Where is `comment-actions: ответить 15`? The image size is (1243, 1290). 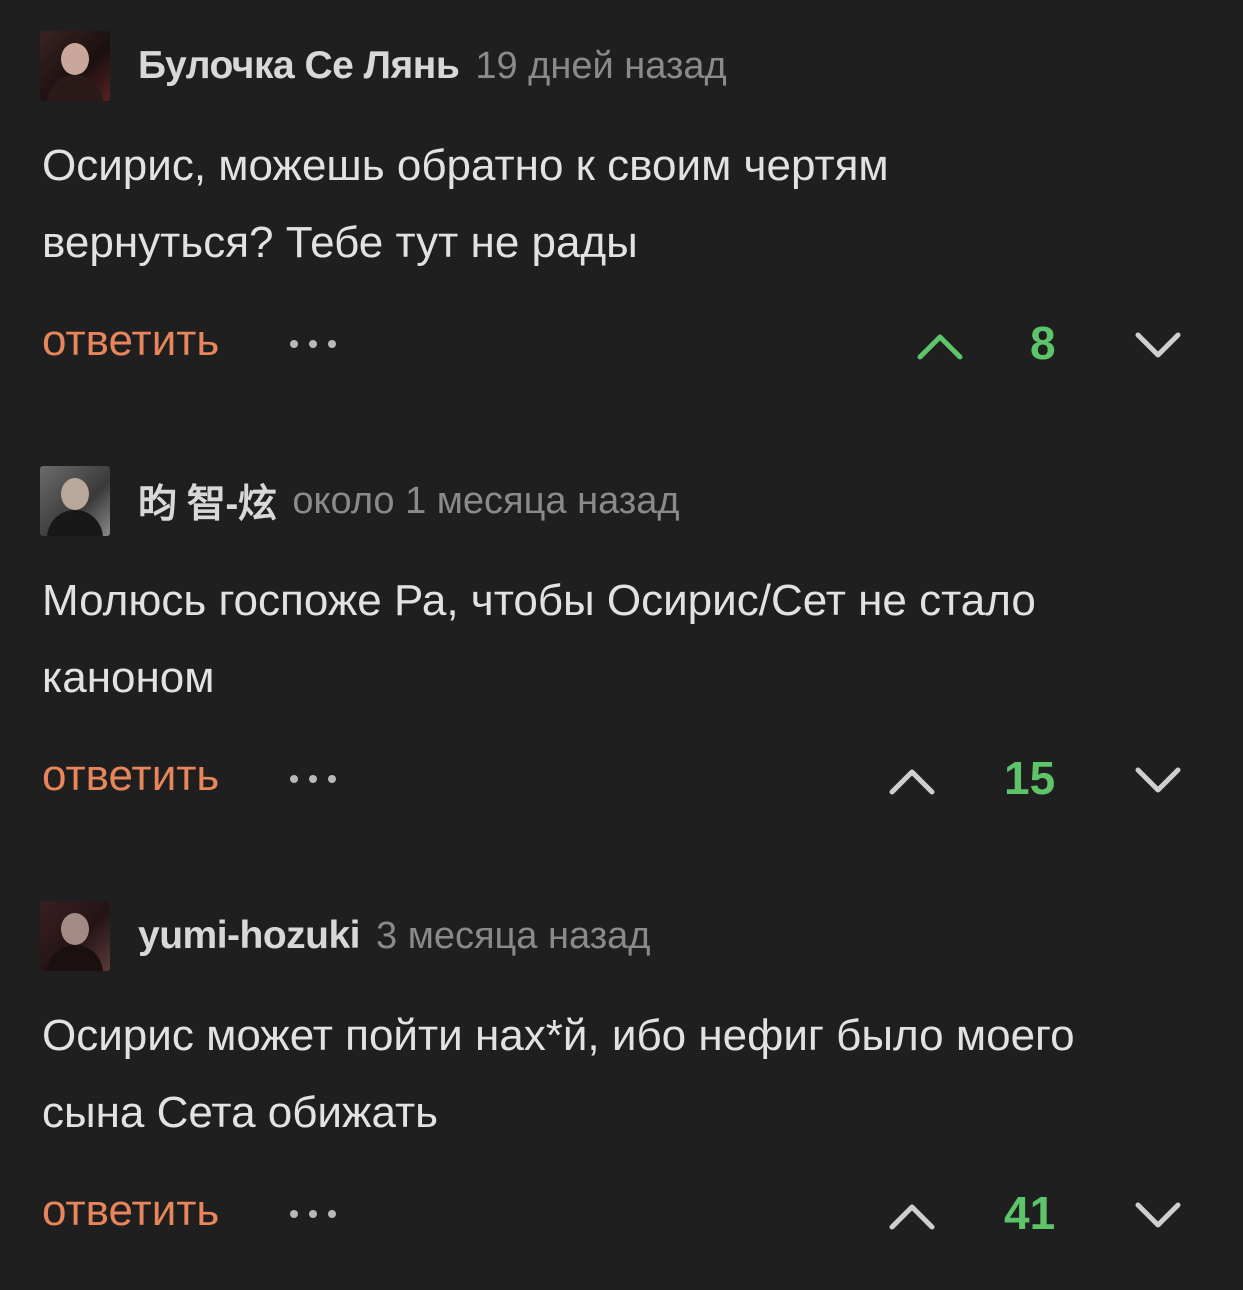
comment-actions: ответить 15 is located at coordinates (621, 780).